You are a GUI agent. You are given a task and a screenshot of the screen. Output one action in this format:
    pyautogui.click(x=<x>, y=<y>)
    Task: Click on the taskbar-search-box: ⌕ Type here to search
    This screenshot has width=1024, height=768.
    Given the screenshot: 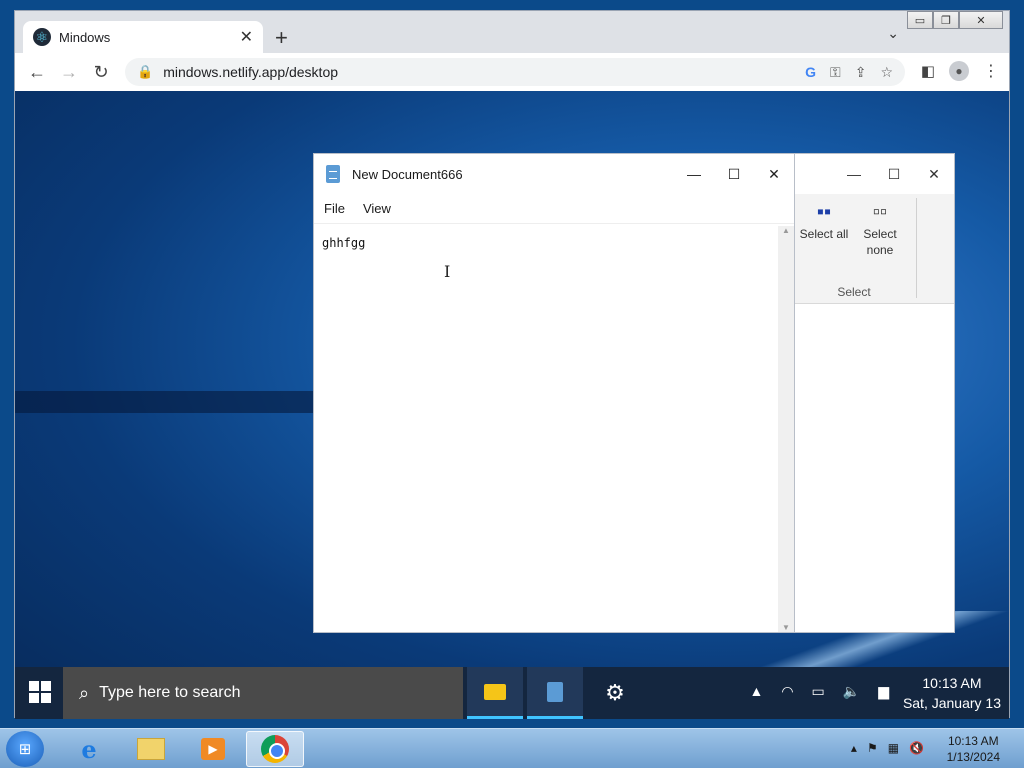 What is the action you would take?
    pyautogui.click(x=263, y=693)
    